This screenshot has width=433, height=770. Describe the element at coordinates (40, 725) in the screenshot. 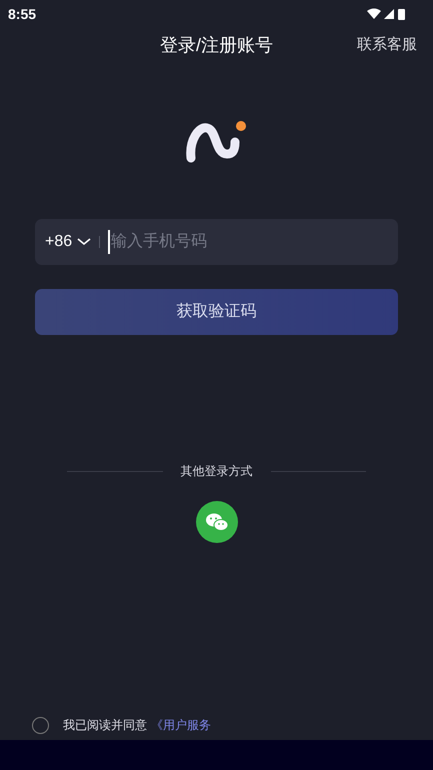

I see `agreement-checkbox` at that location.